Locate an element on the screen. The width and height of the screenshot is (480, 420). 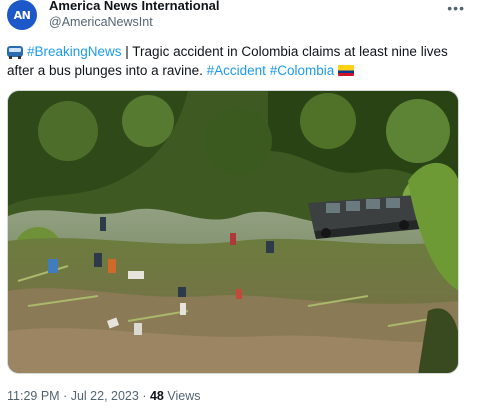
colombia-flag-icon is located at coordinates (346, 70).